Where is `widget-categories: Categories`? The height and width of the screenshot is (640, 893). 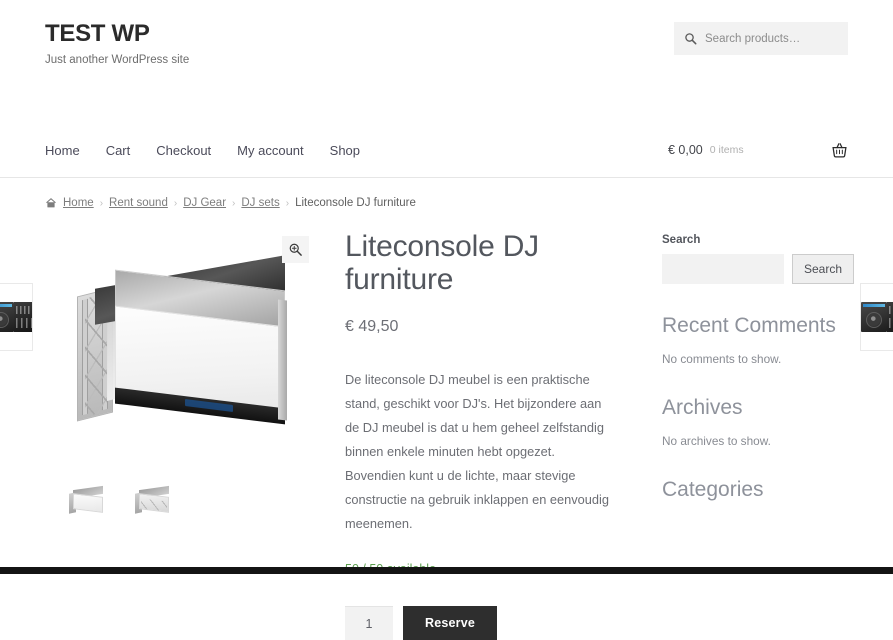 widget-categories: Categories is located at coordinates (755, 490).